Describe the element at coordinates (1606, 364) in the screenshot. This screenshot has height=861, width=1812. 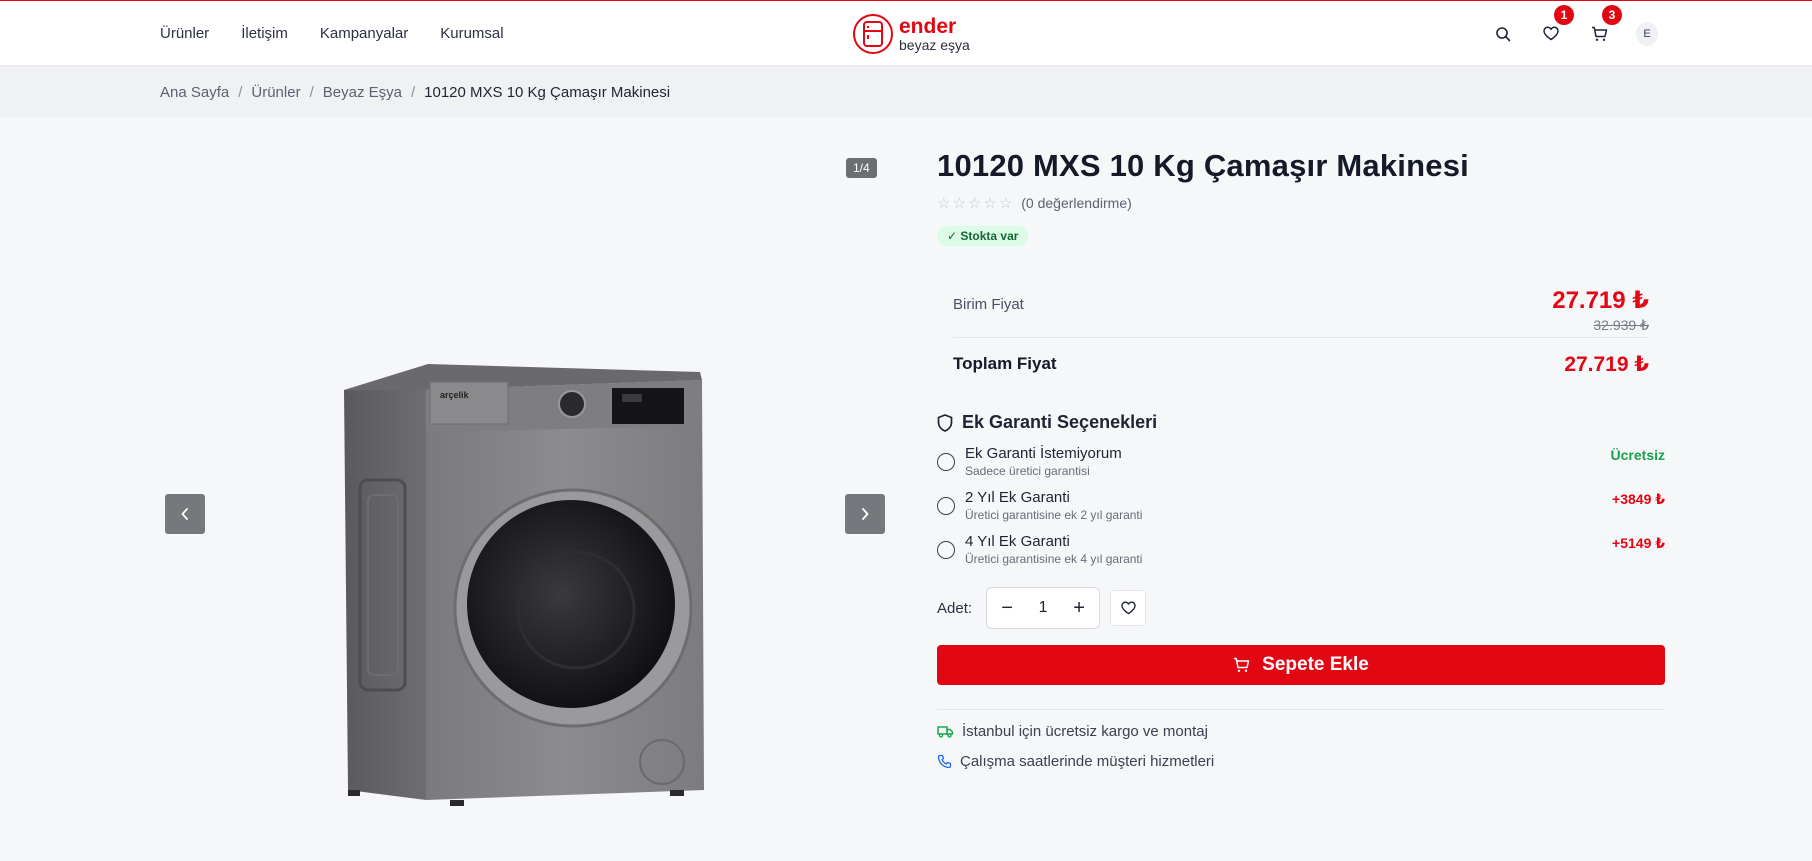
I see `total-price: 27.719 ₺` at that location.